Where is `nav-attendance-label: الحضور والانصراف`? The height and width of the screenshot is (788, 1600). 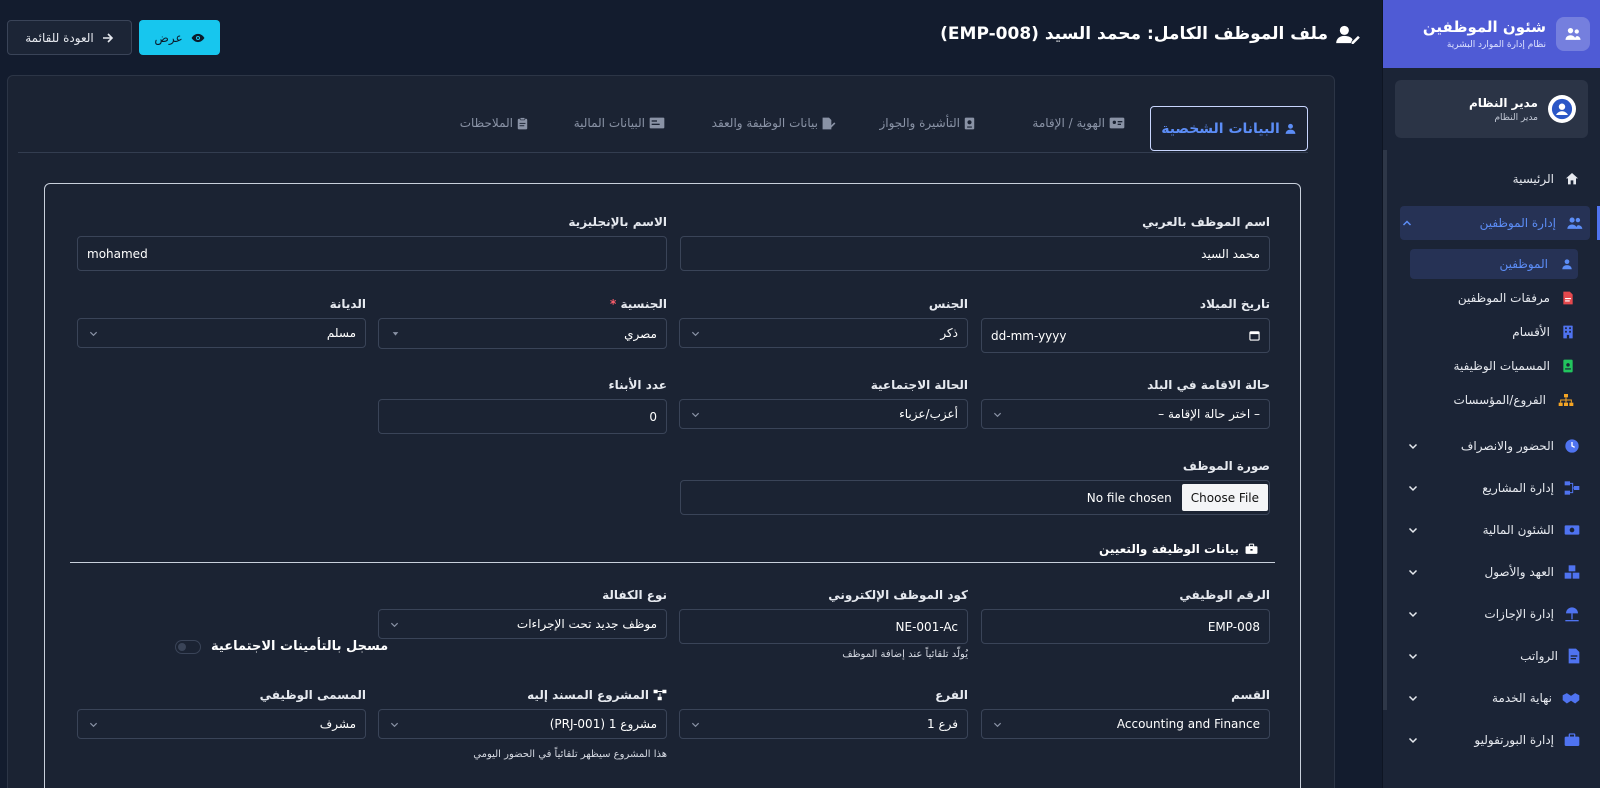 nav-attendance-label: الحضور والانصراف is located at coordinates (1507, 446).